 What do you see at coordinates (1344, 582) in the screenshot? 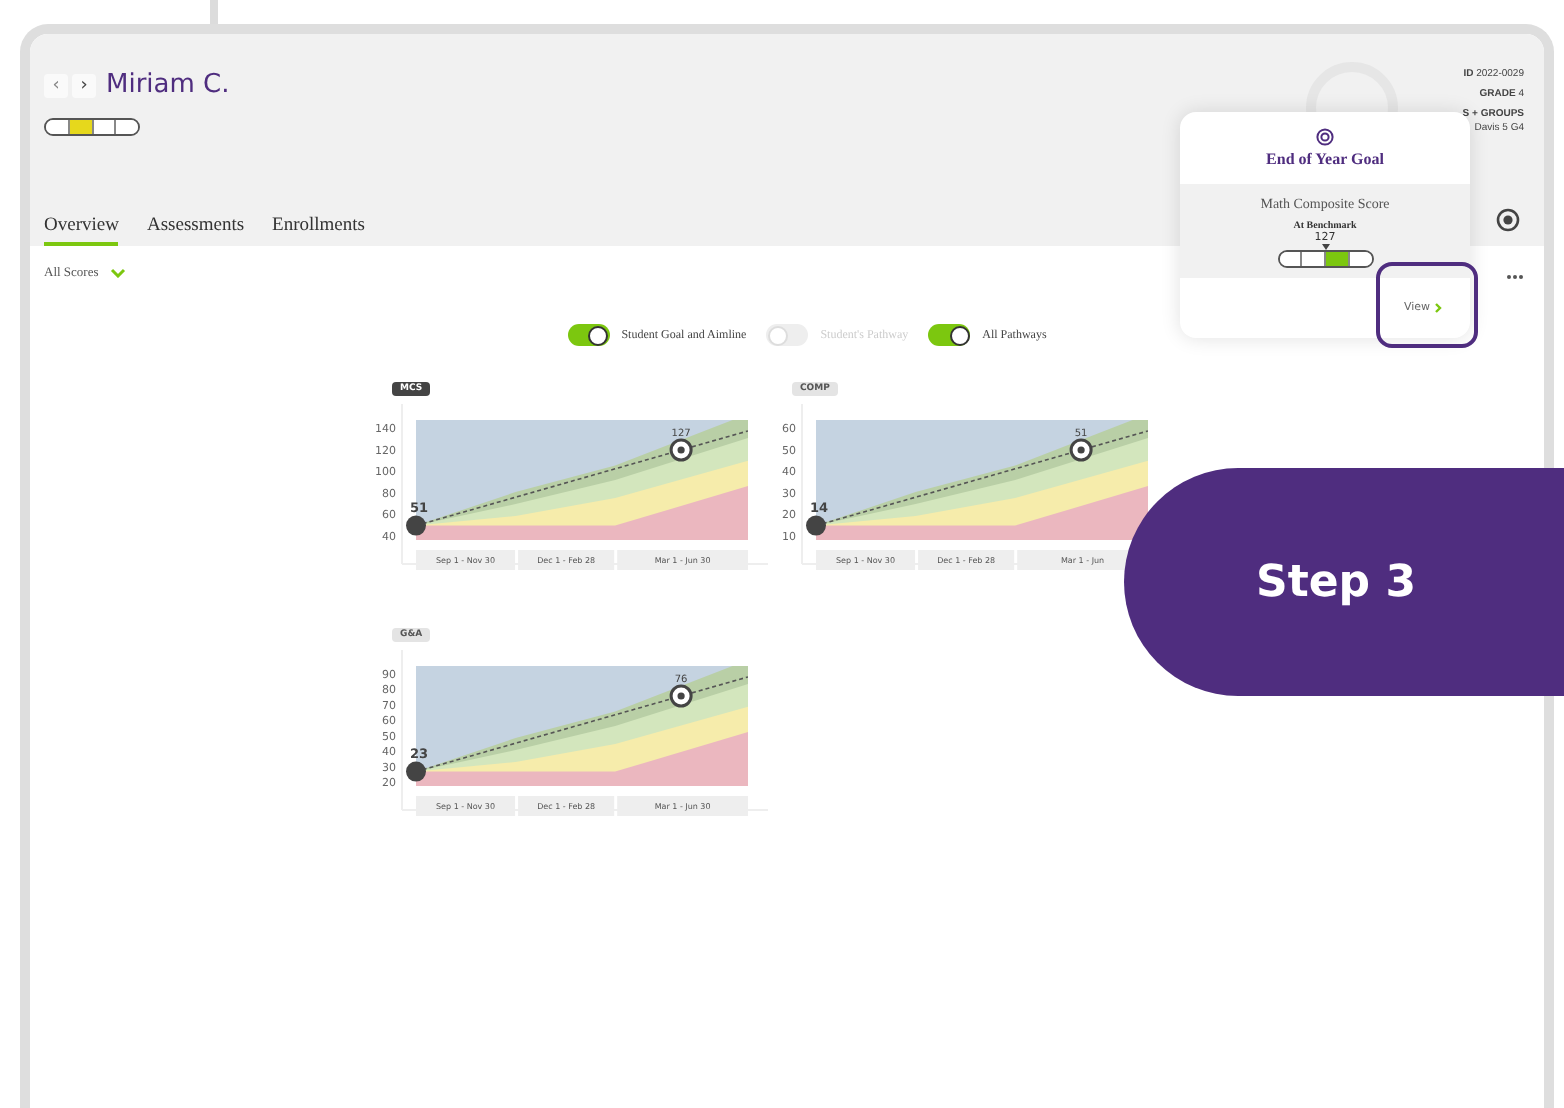
I see `step-badge: Step 3` at bounding box center [1344, 582].